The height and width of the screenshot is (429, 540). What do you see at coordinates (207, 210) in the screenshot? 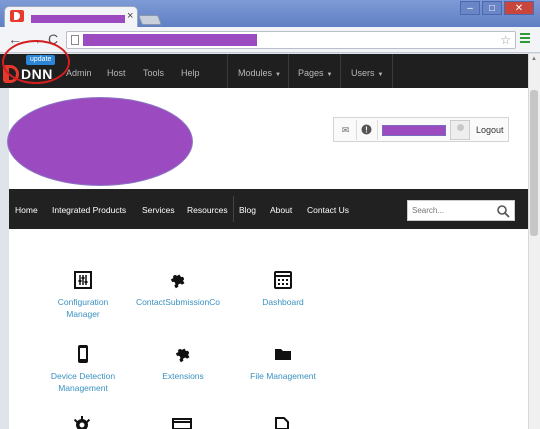
I see `nav-resources: Resources` at bounding box center [207, 210].